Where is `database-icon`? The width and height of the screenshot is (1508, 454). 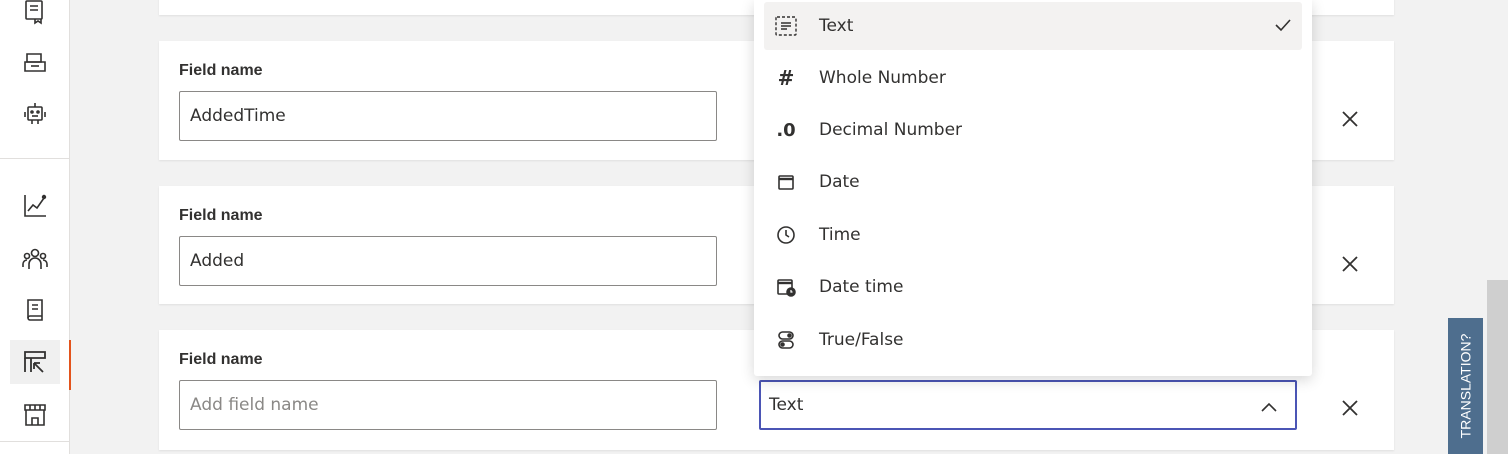 database-icon is located at coordinates (35, 62).